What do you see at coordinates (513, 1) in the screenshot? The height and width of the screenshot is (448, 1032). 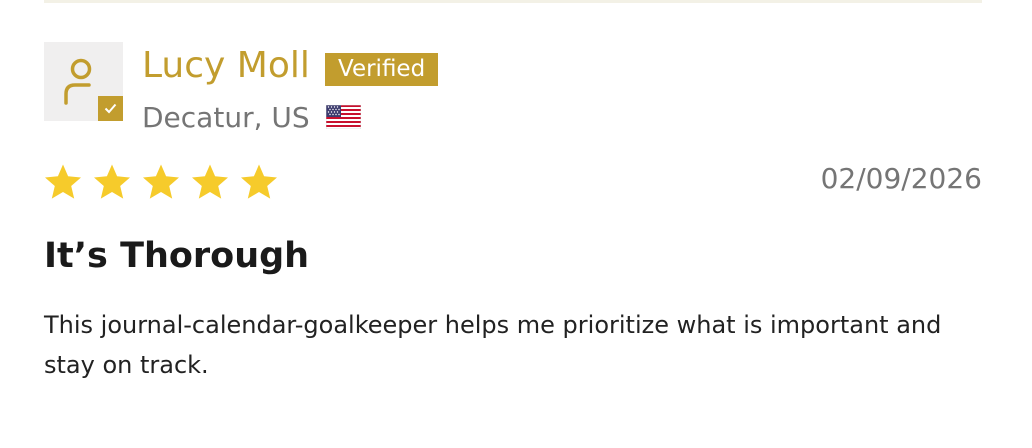 I see `top-divider` at bounding box center [513, 1].